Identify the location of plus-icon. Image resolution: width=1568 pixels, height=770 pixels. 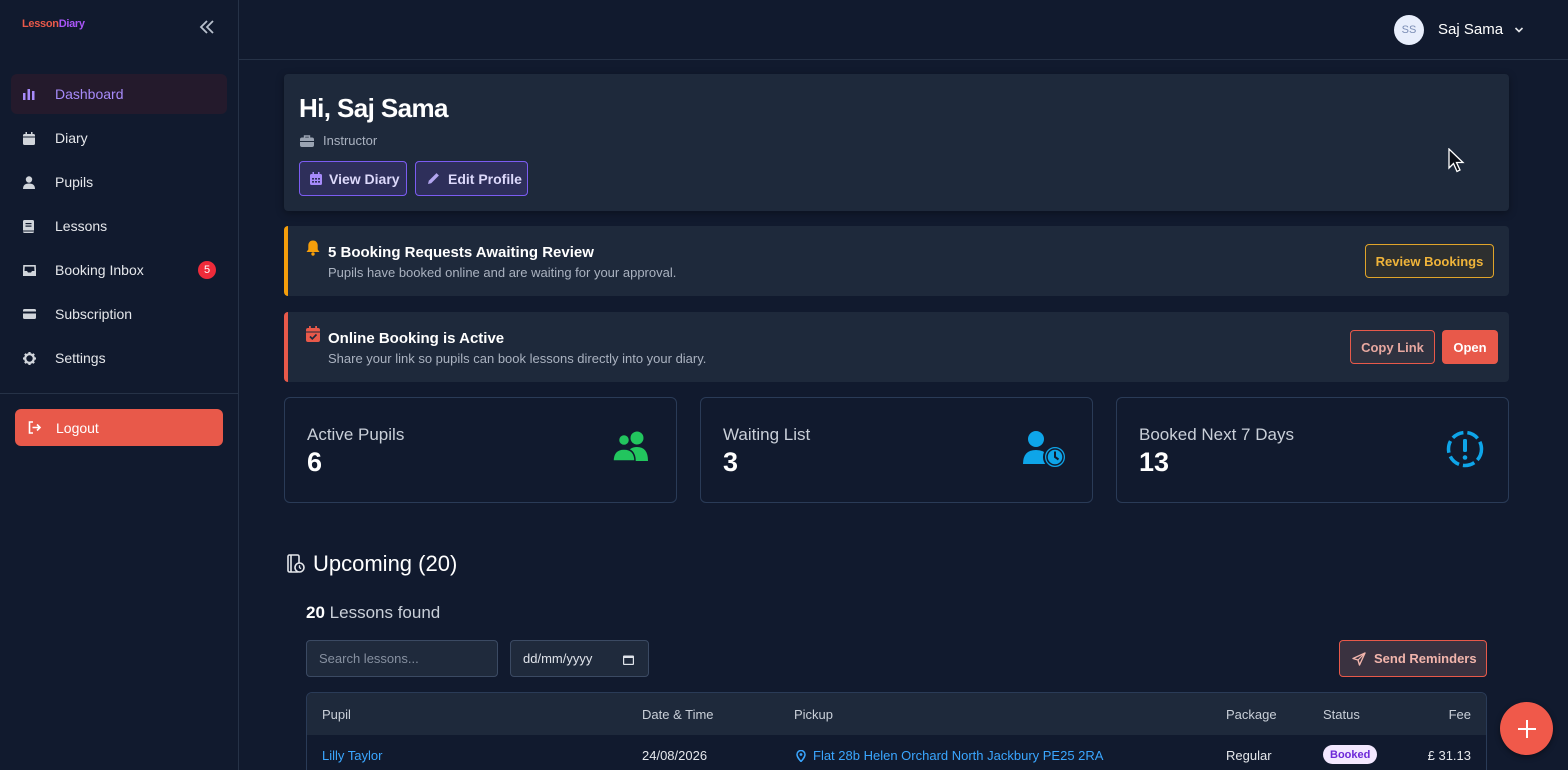
(1527, 729).